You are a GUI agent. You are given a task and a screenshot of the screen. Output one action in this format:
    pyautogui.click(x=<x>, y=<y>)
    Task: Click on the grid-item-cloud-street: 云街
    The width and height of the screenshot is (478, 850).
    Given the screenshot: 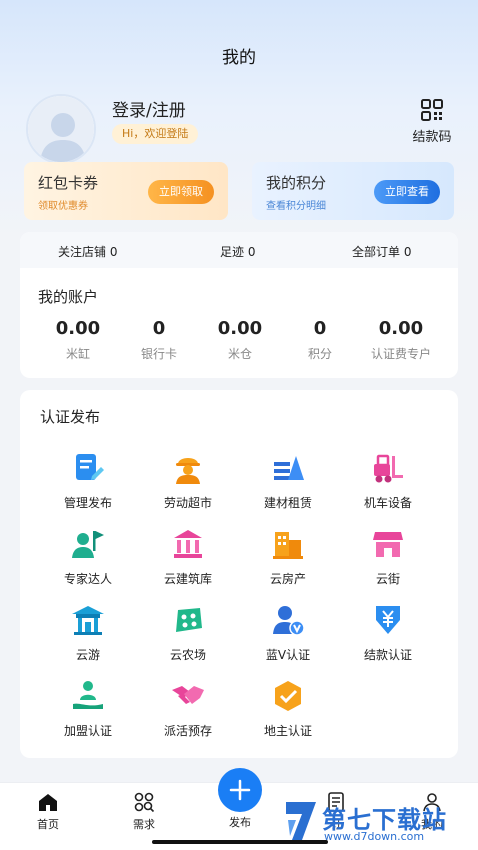 What is the action you would take?
    pyautogui.click(x=388, y=556)
    